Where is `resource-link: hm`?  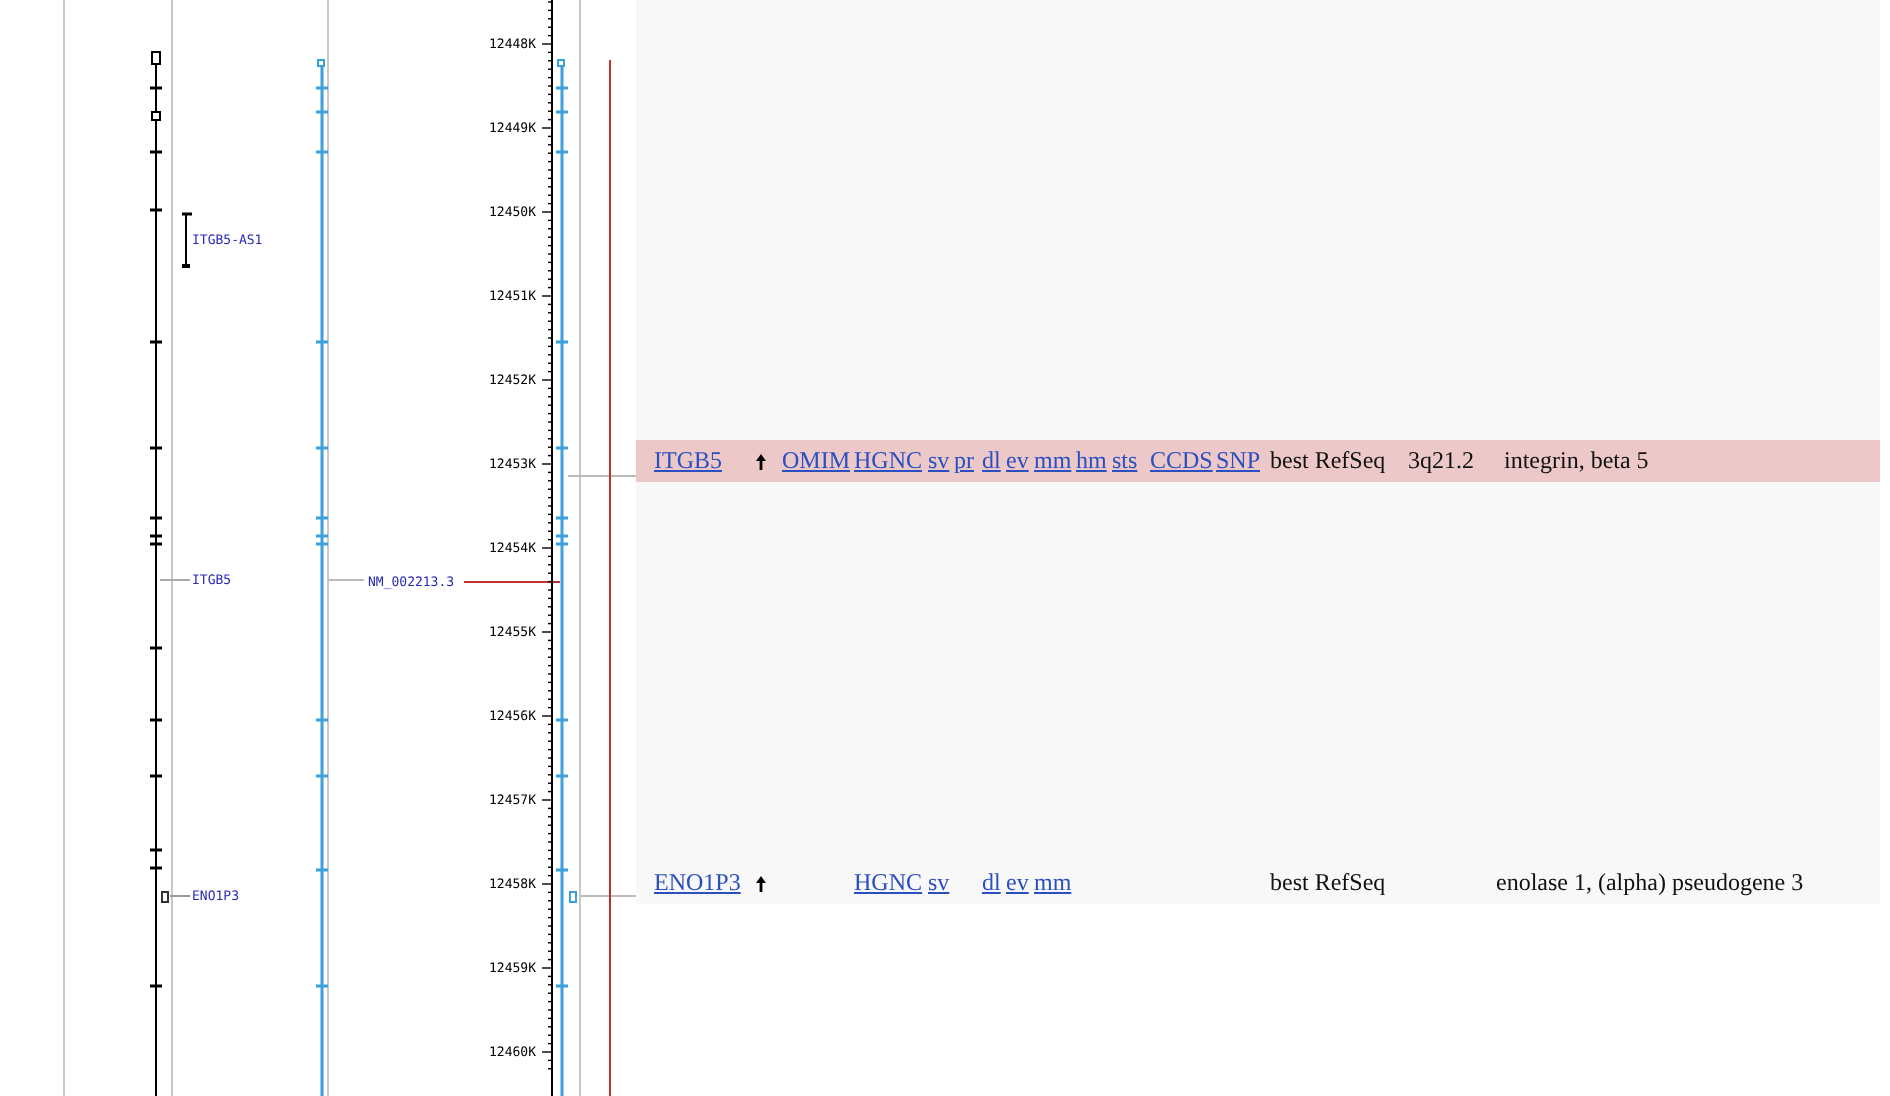 resource-link: hm is located at coordinates (1091, 461).